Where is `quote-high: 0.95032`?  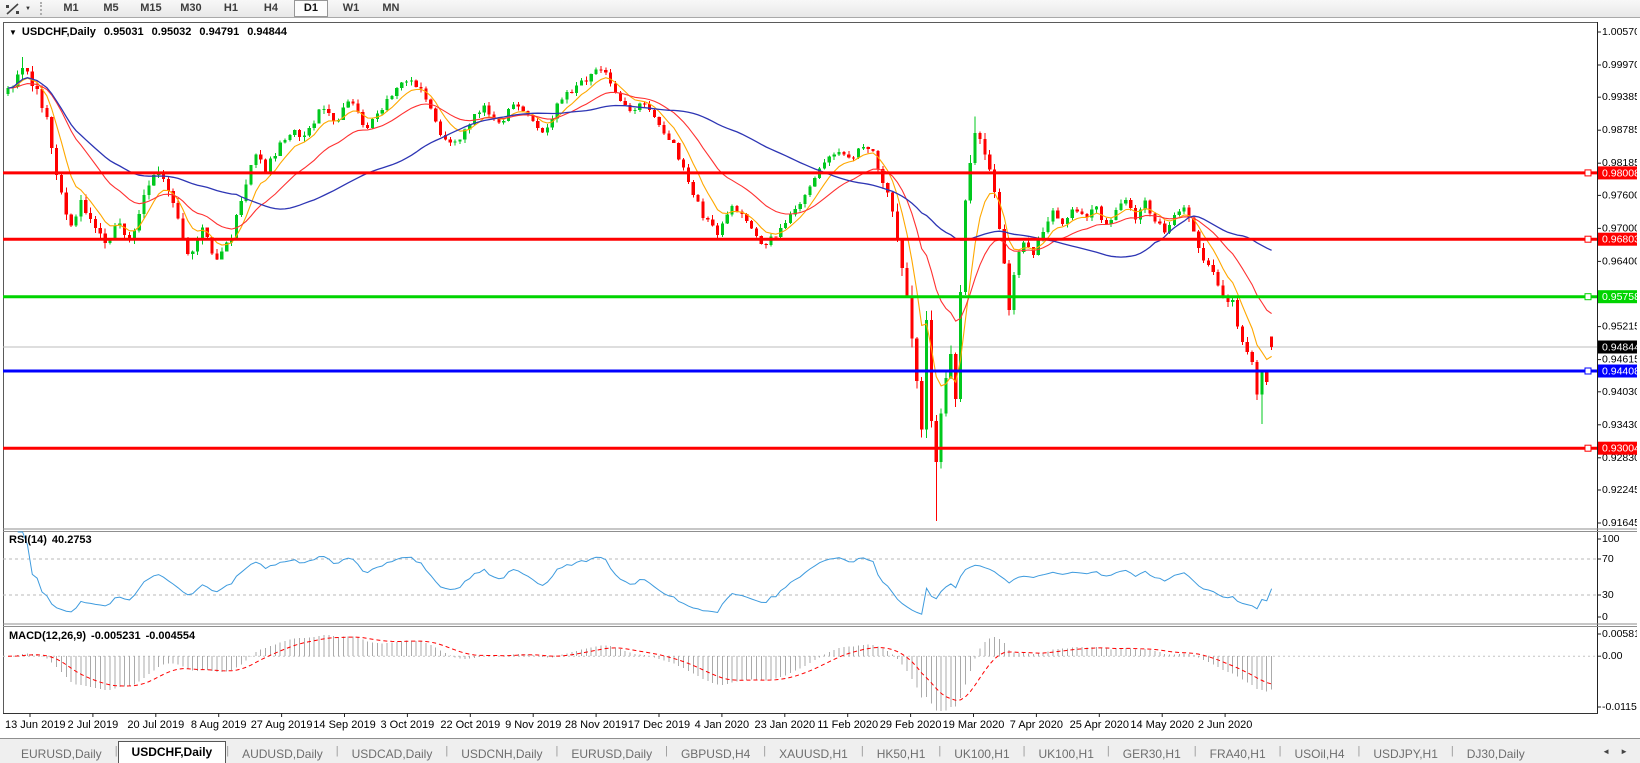 quote-high: 0.95032 is located at coordinates (171, 32).